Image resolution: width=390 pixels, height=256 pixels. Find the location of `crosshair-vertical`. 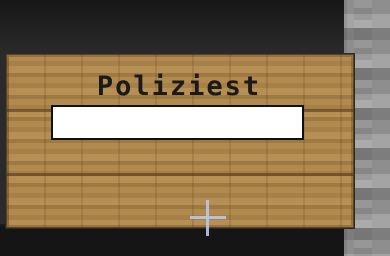

crosshair-vertical is located at coordinates (207, 218).